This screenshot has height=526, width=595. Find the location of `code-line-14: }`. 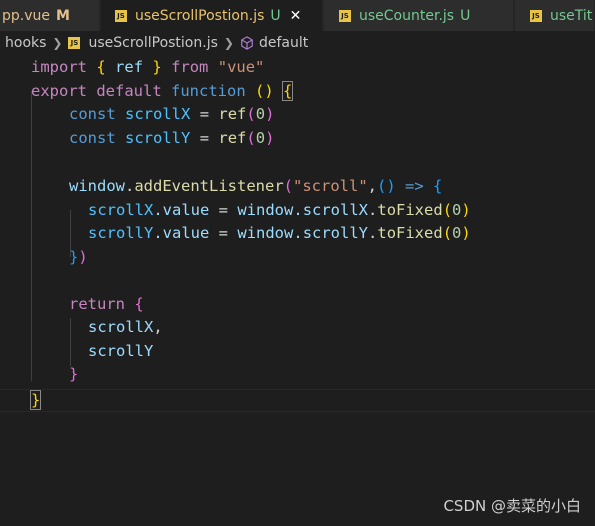

code-line-14: } is located at coordinates (73, 375).